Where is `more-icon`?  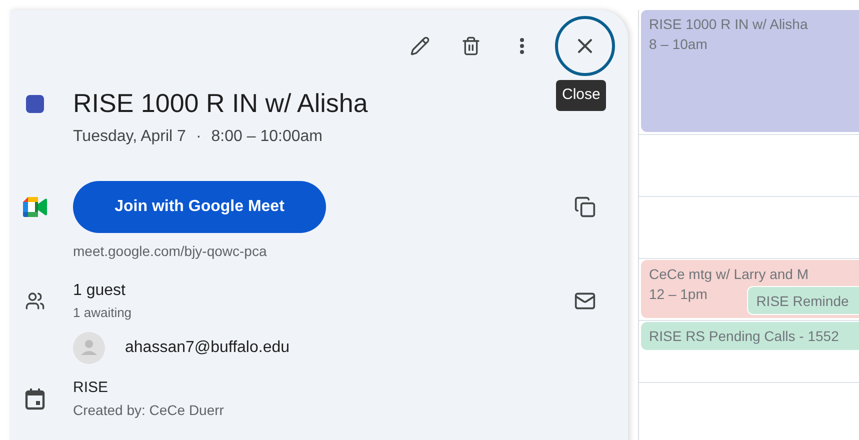 more-icon is located at coordinates (522, 46).